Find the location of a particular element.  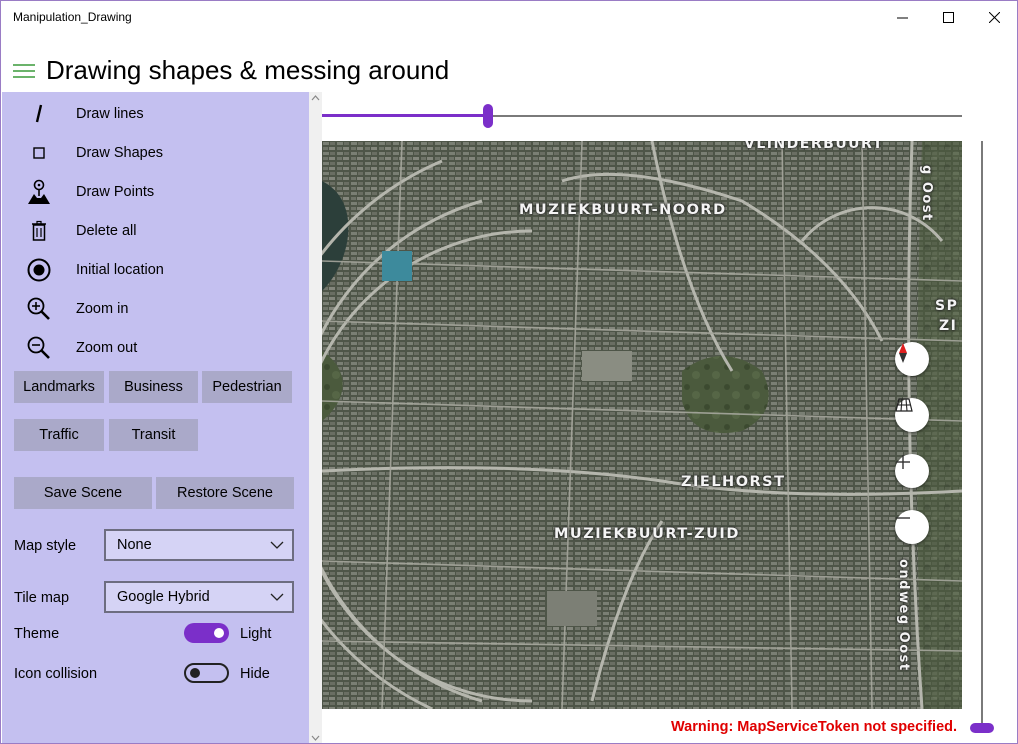

zoom-out-icon is located at coordinates (39, 348).